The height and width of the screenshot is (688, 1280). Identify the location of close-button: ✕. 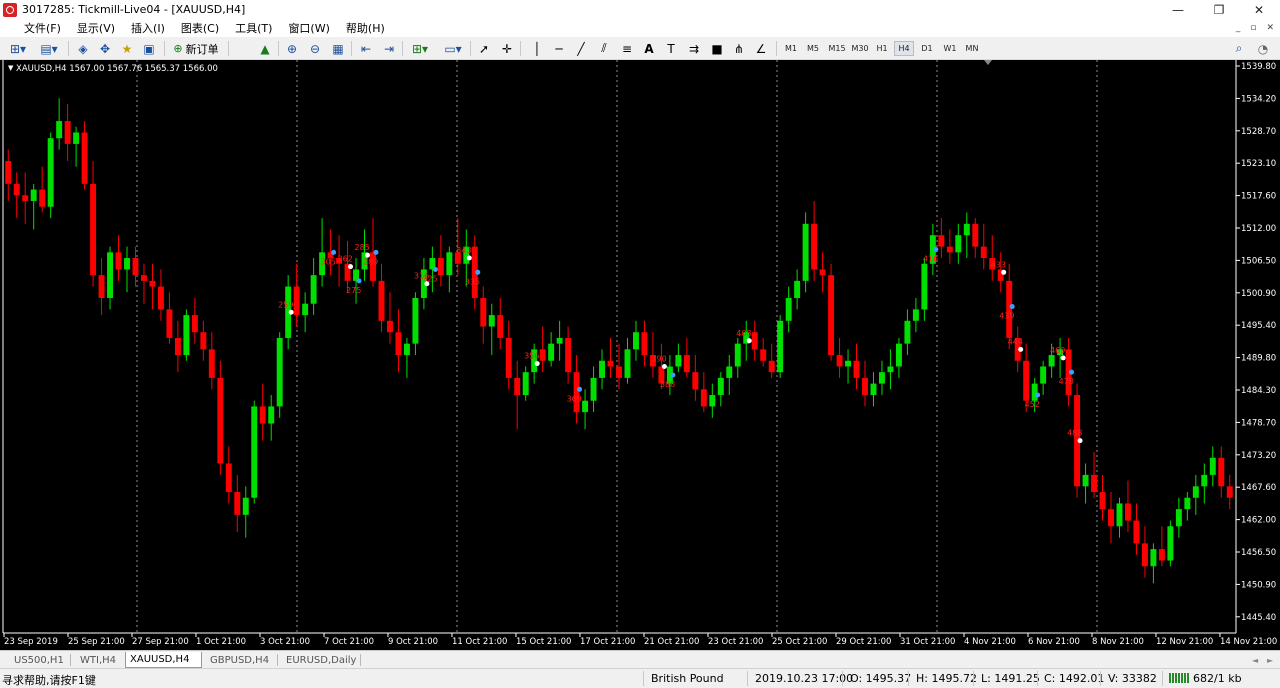
(1258, 9).